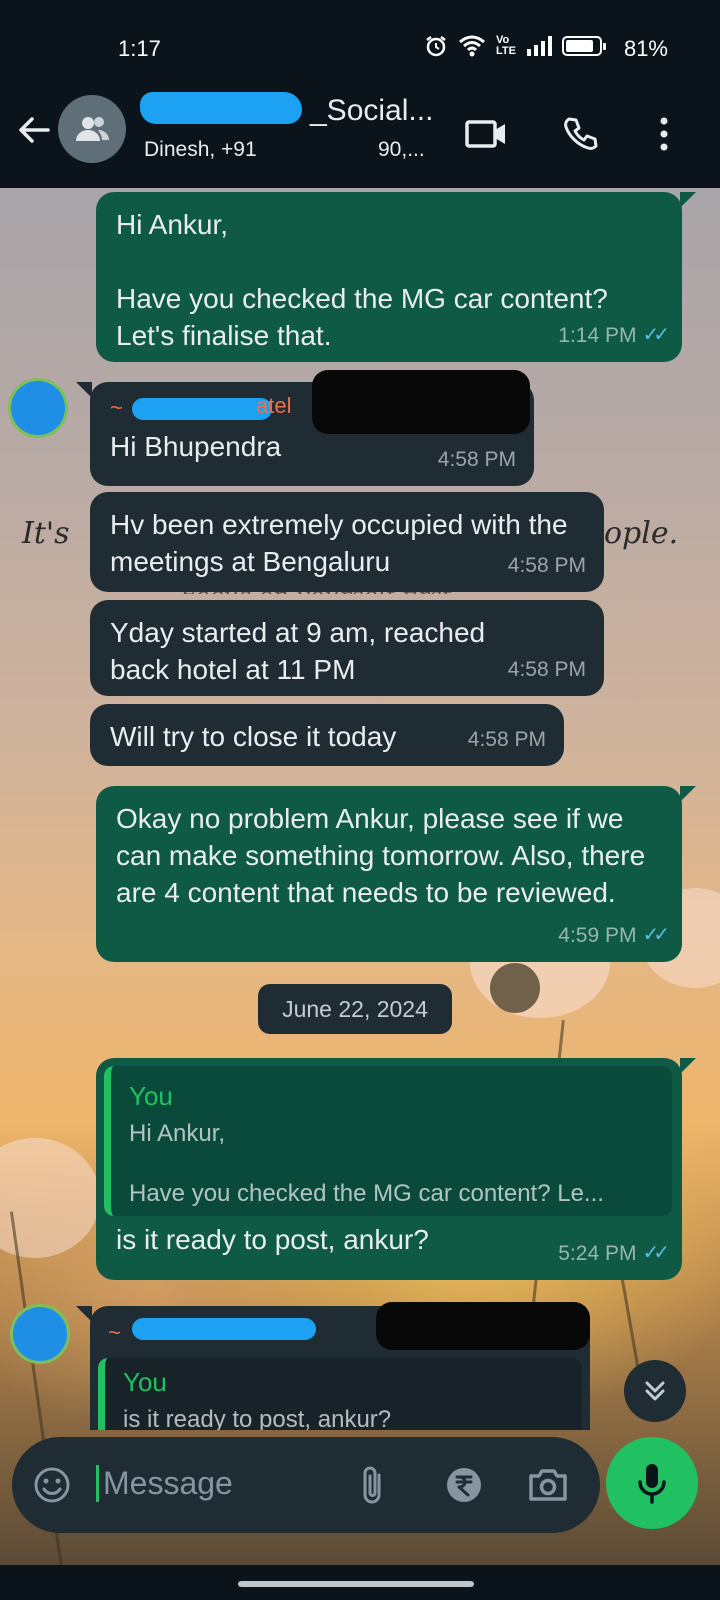  Describe the element at coordinates (355, 1009) in the screenshot. I see `date-divider: June 22, 2024` at that location.